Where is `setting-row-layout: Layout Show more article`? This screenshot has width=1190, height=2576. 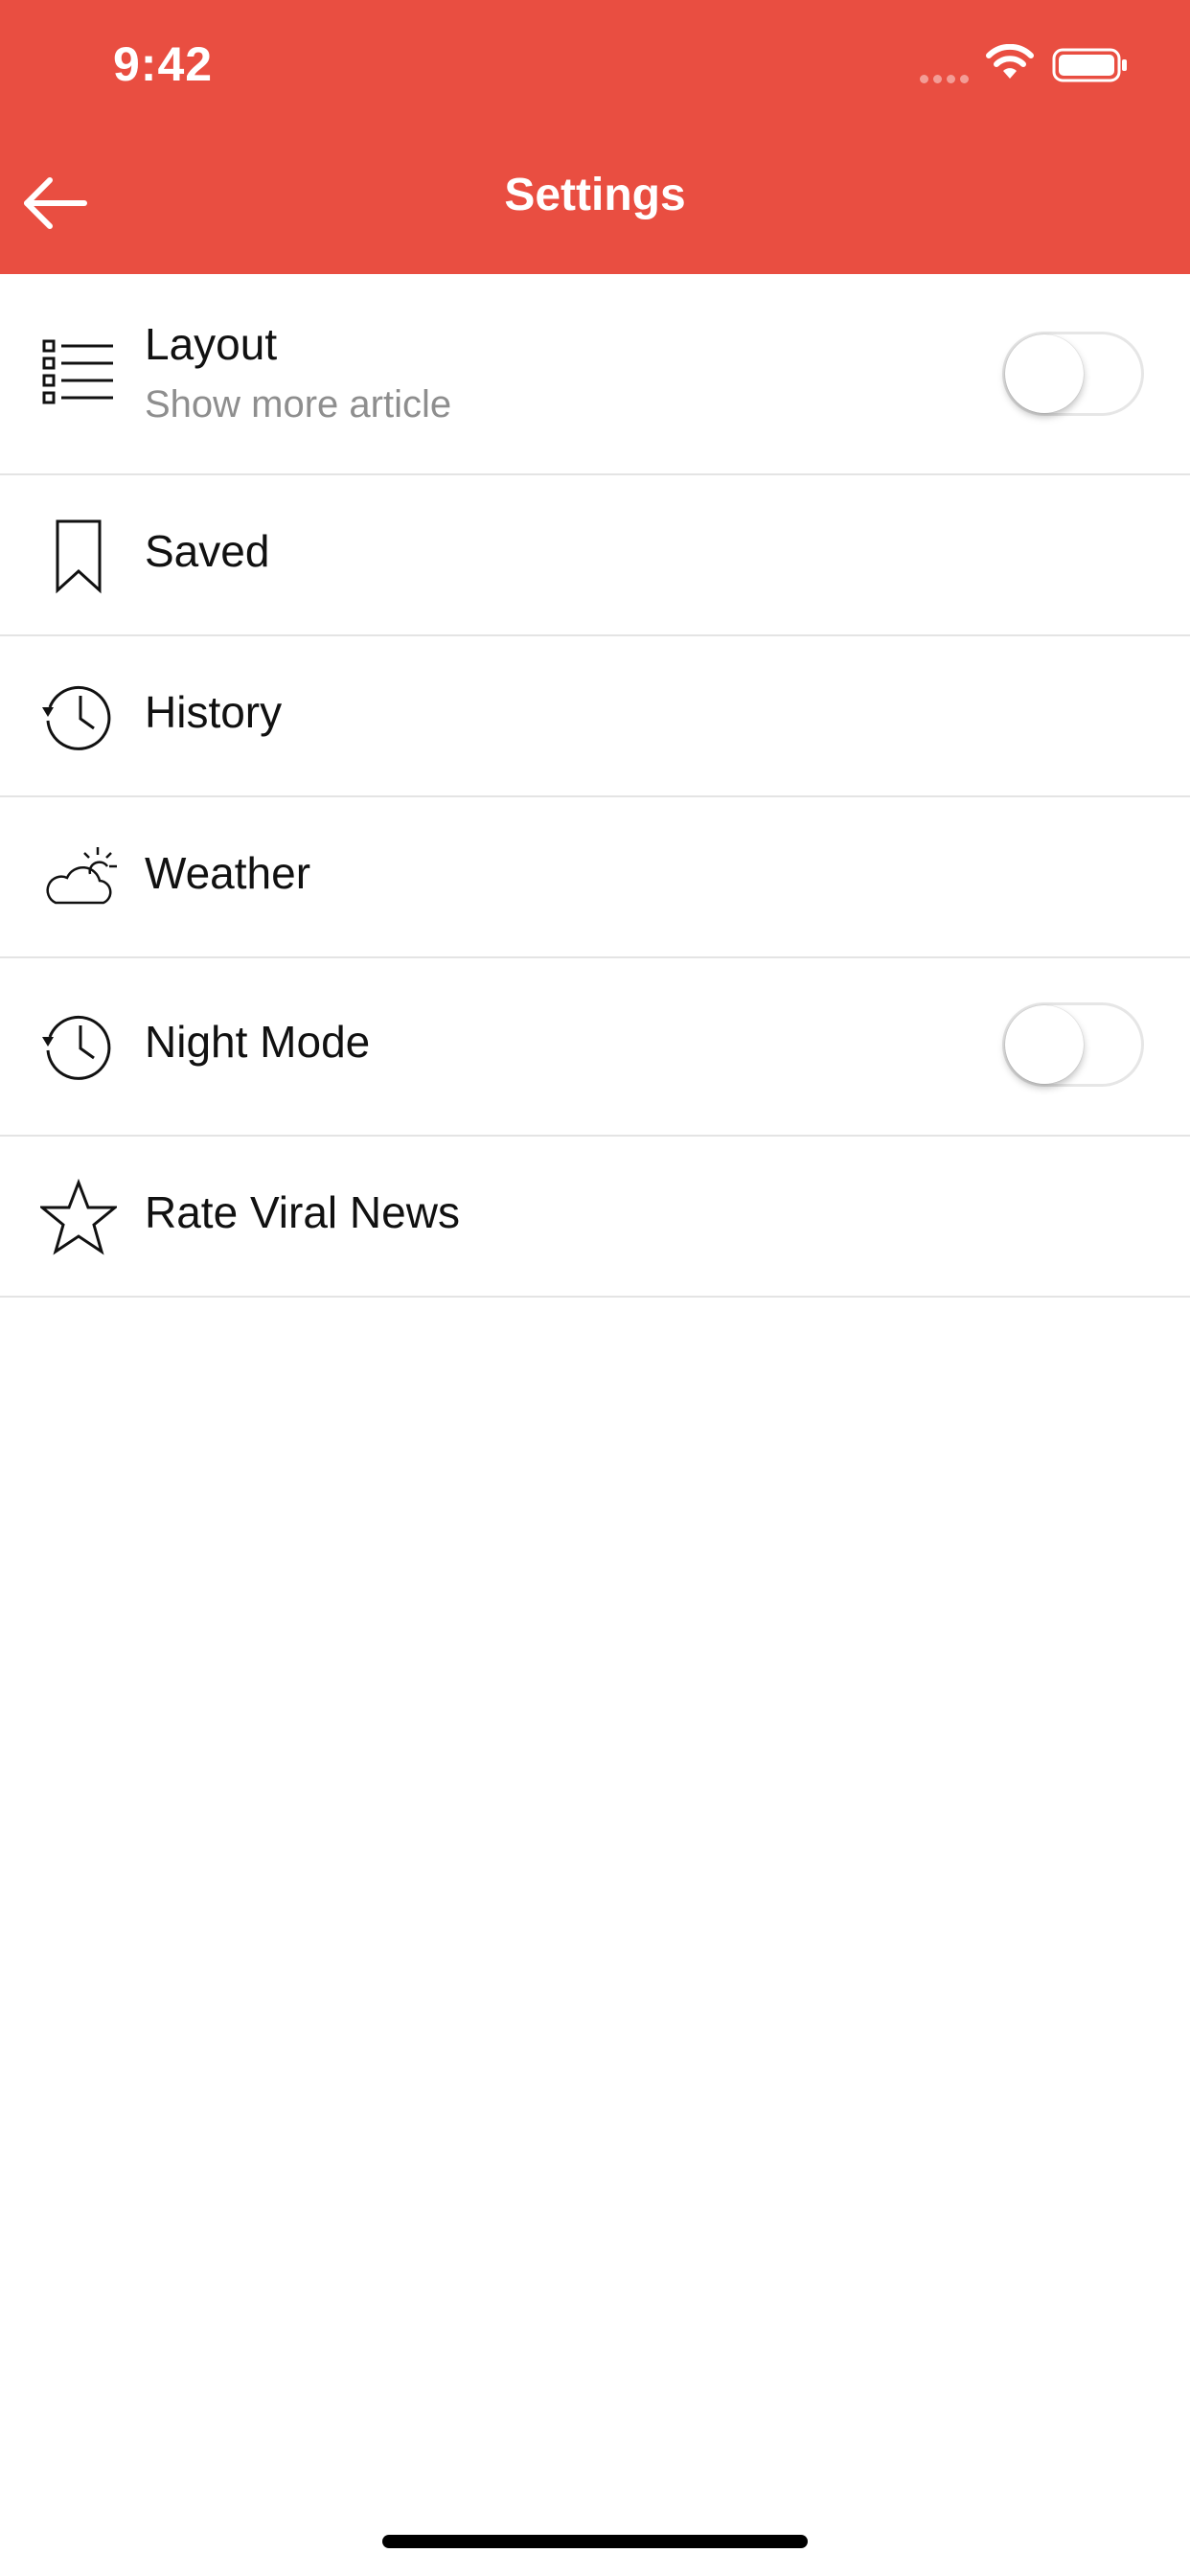
setting-row-layout: Layout Show more article is located at coordinates (595, 374).